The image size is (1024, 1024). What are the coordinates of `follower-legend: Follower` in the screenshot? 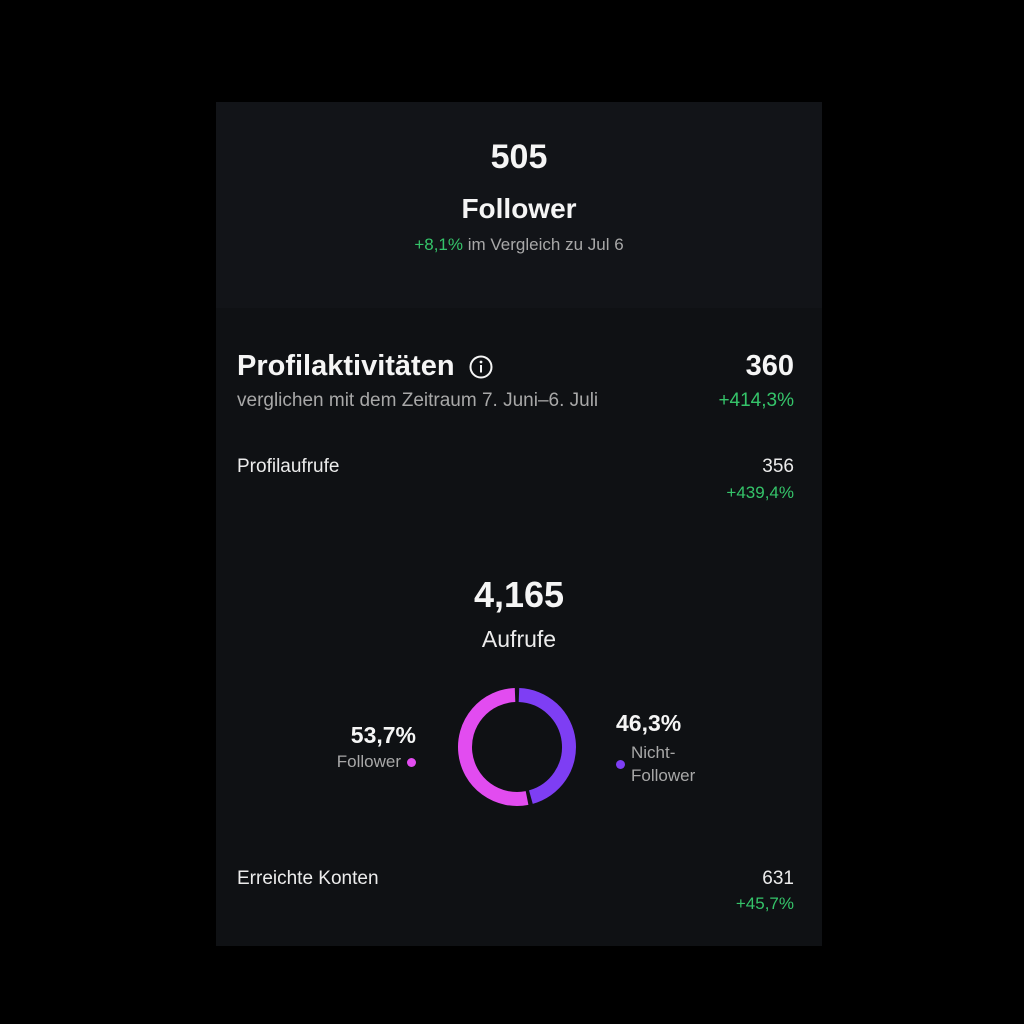 It's located at (376, 762).